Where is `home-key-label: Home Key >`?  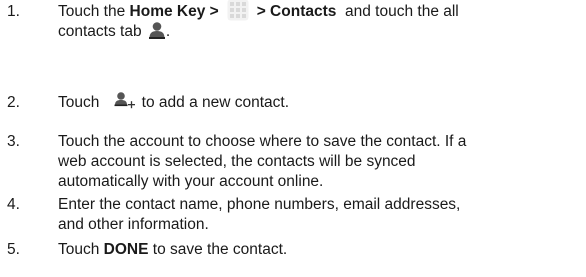 home-key-label: Home Key > is located at coordinates (174, 11).